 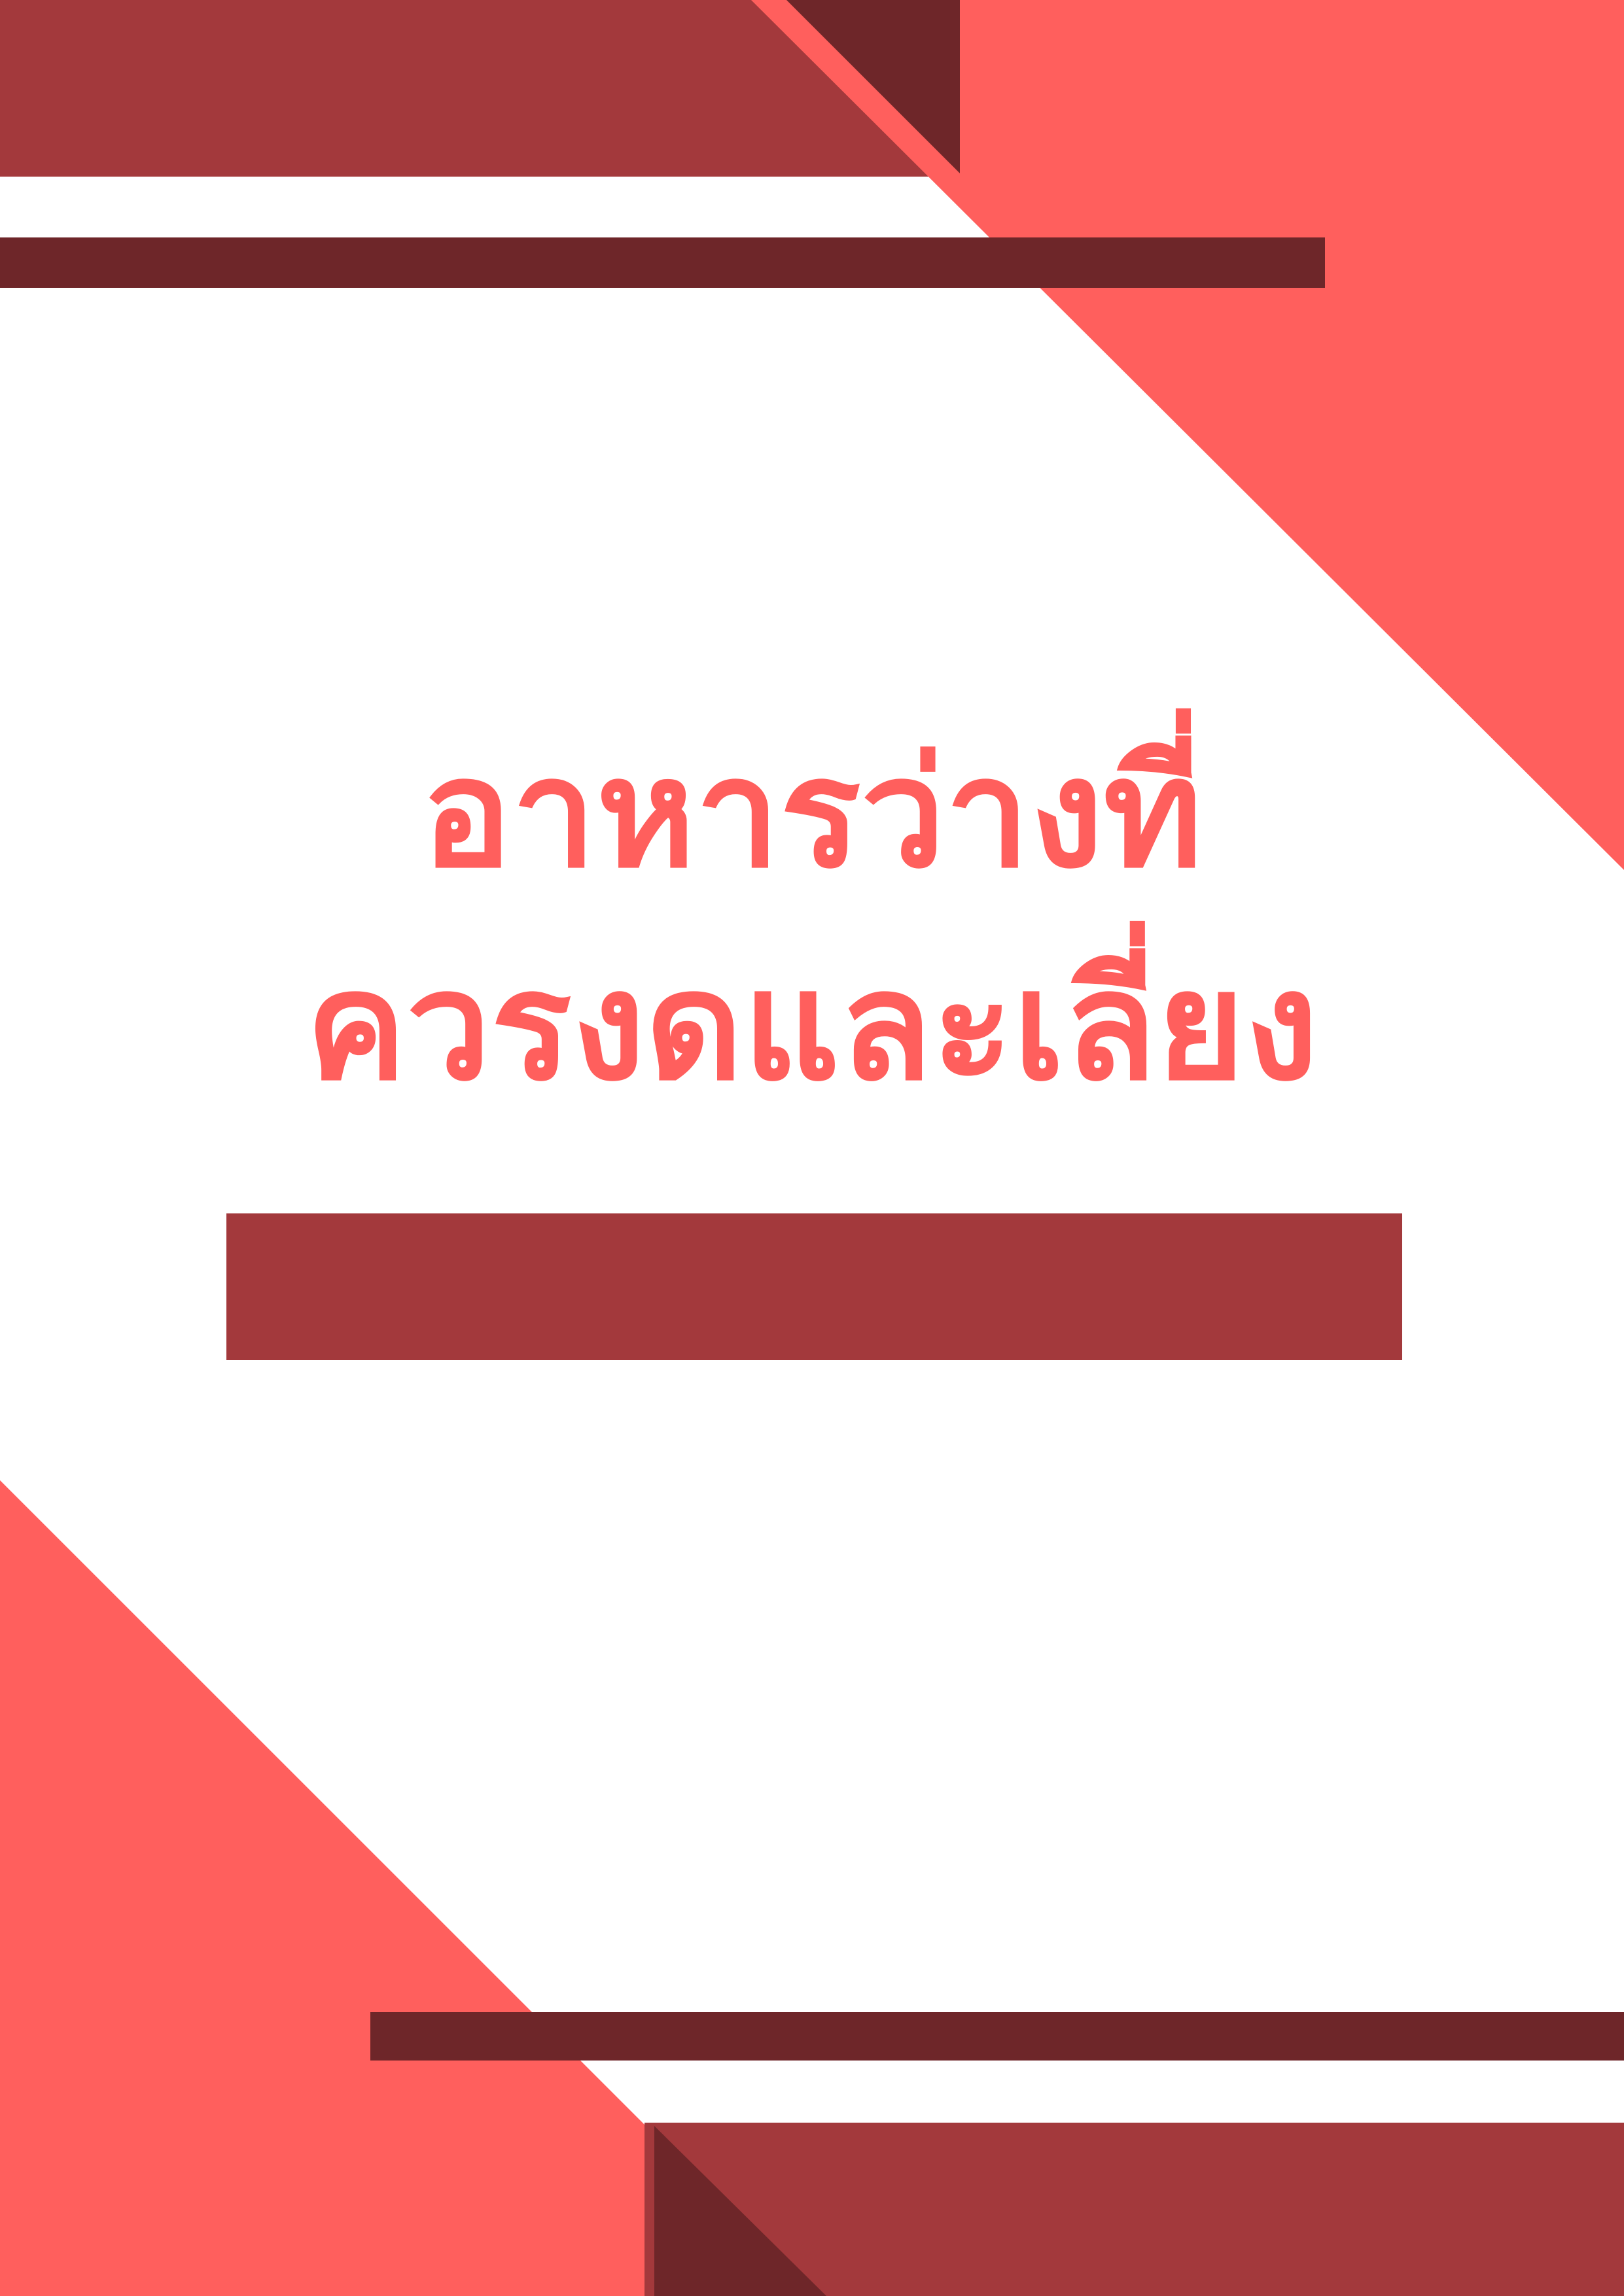 I want to click on title-line-2: ควรงดและเลี่ยง, so click(x=812, y=1026).